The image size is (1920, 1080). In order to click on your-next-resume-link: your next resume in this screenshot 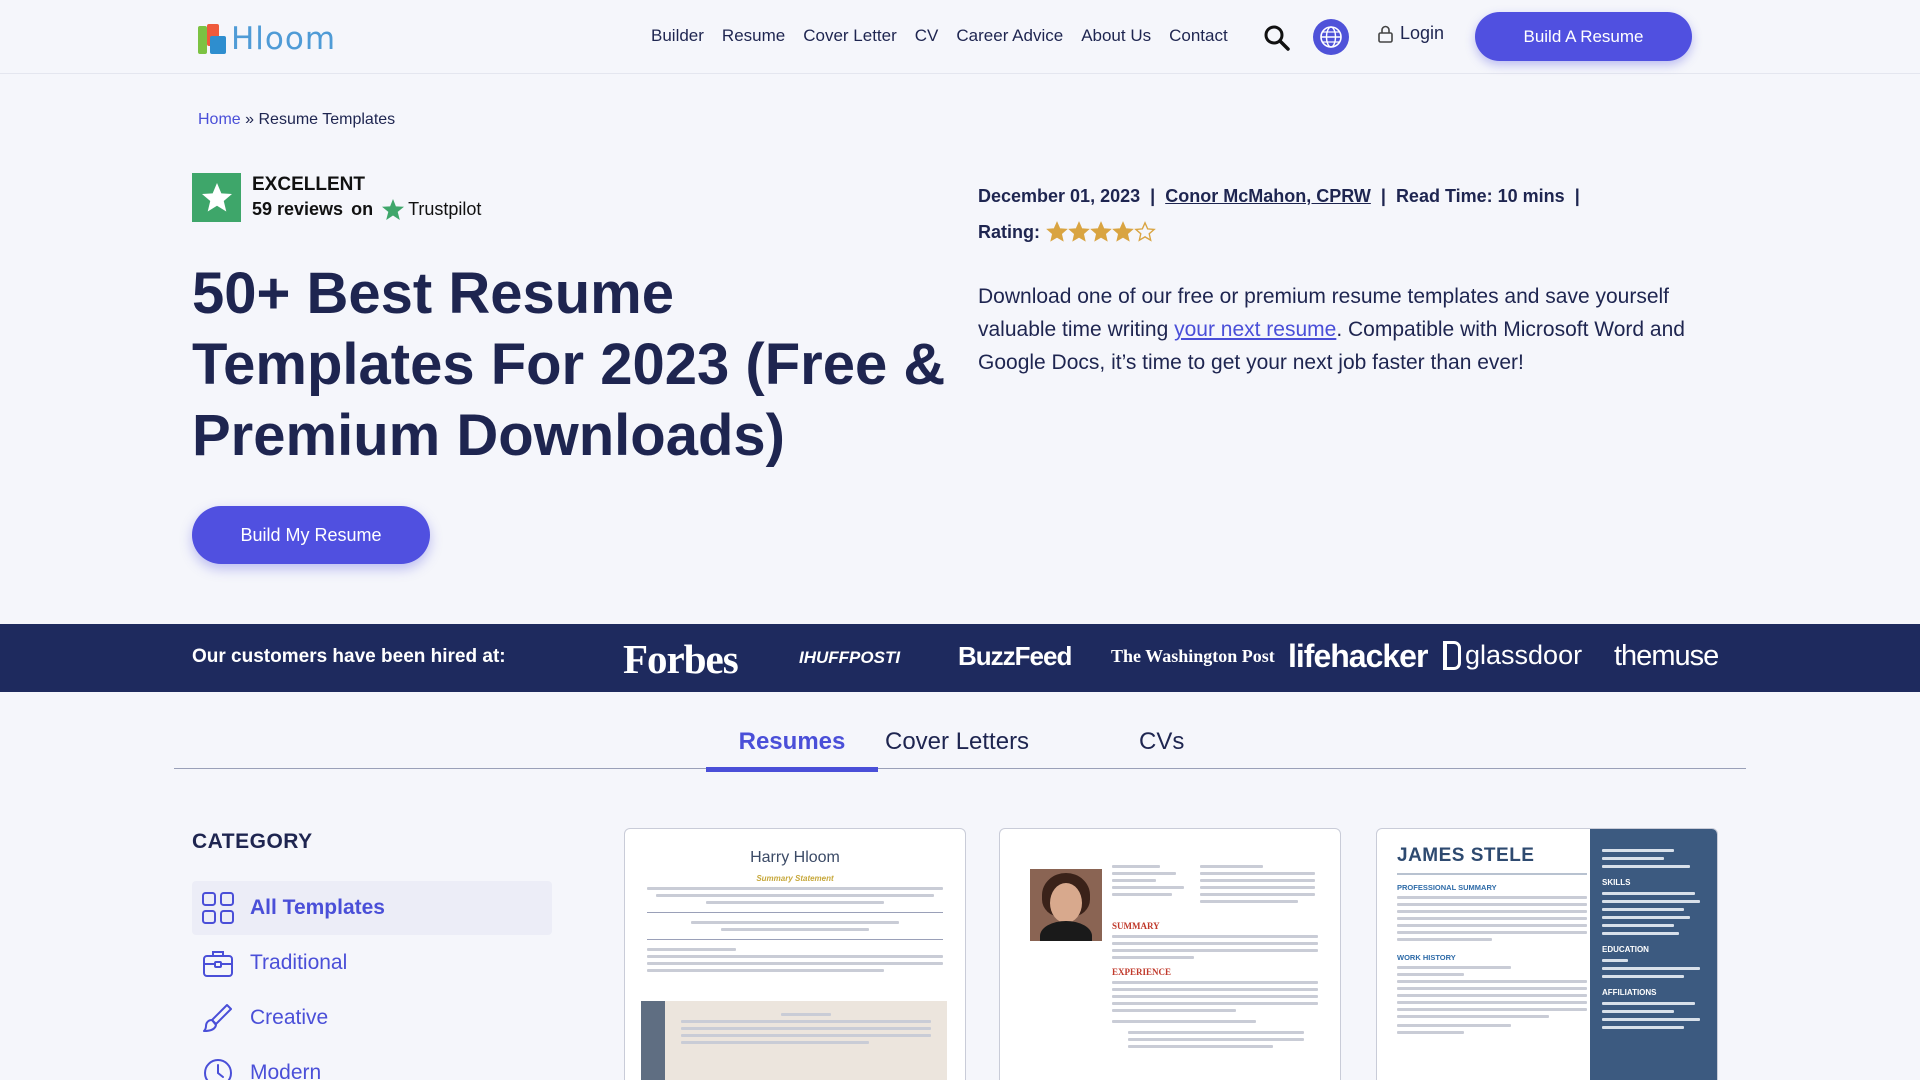, I will do `click(1255, 329)`.